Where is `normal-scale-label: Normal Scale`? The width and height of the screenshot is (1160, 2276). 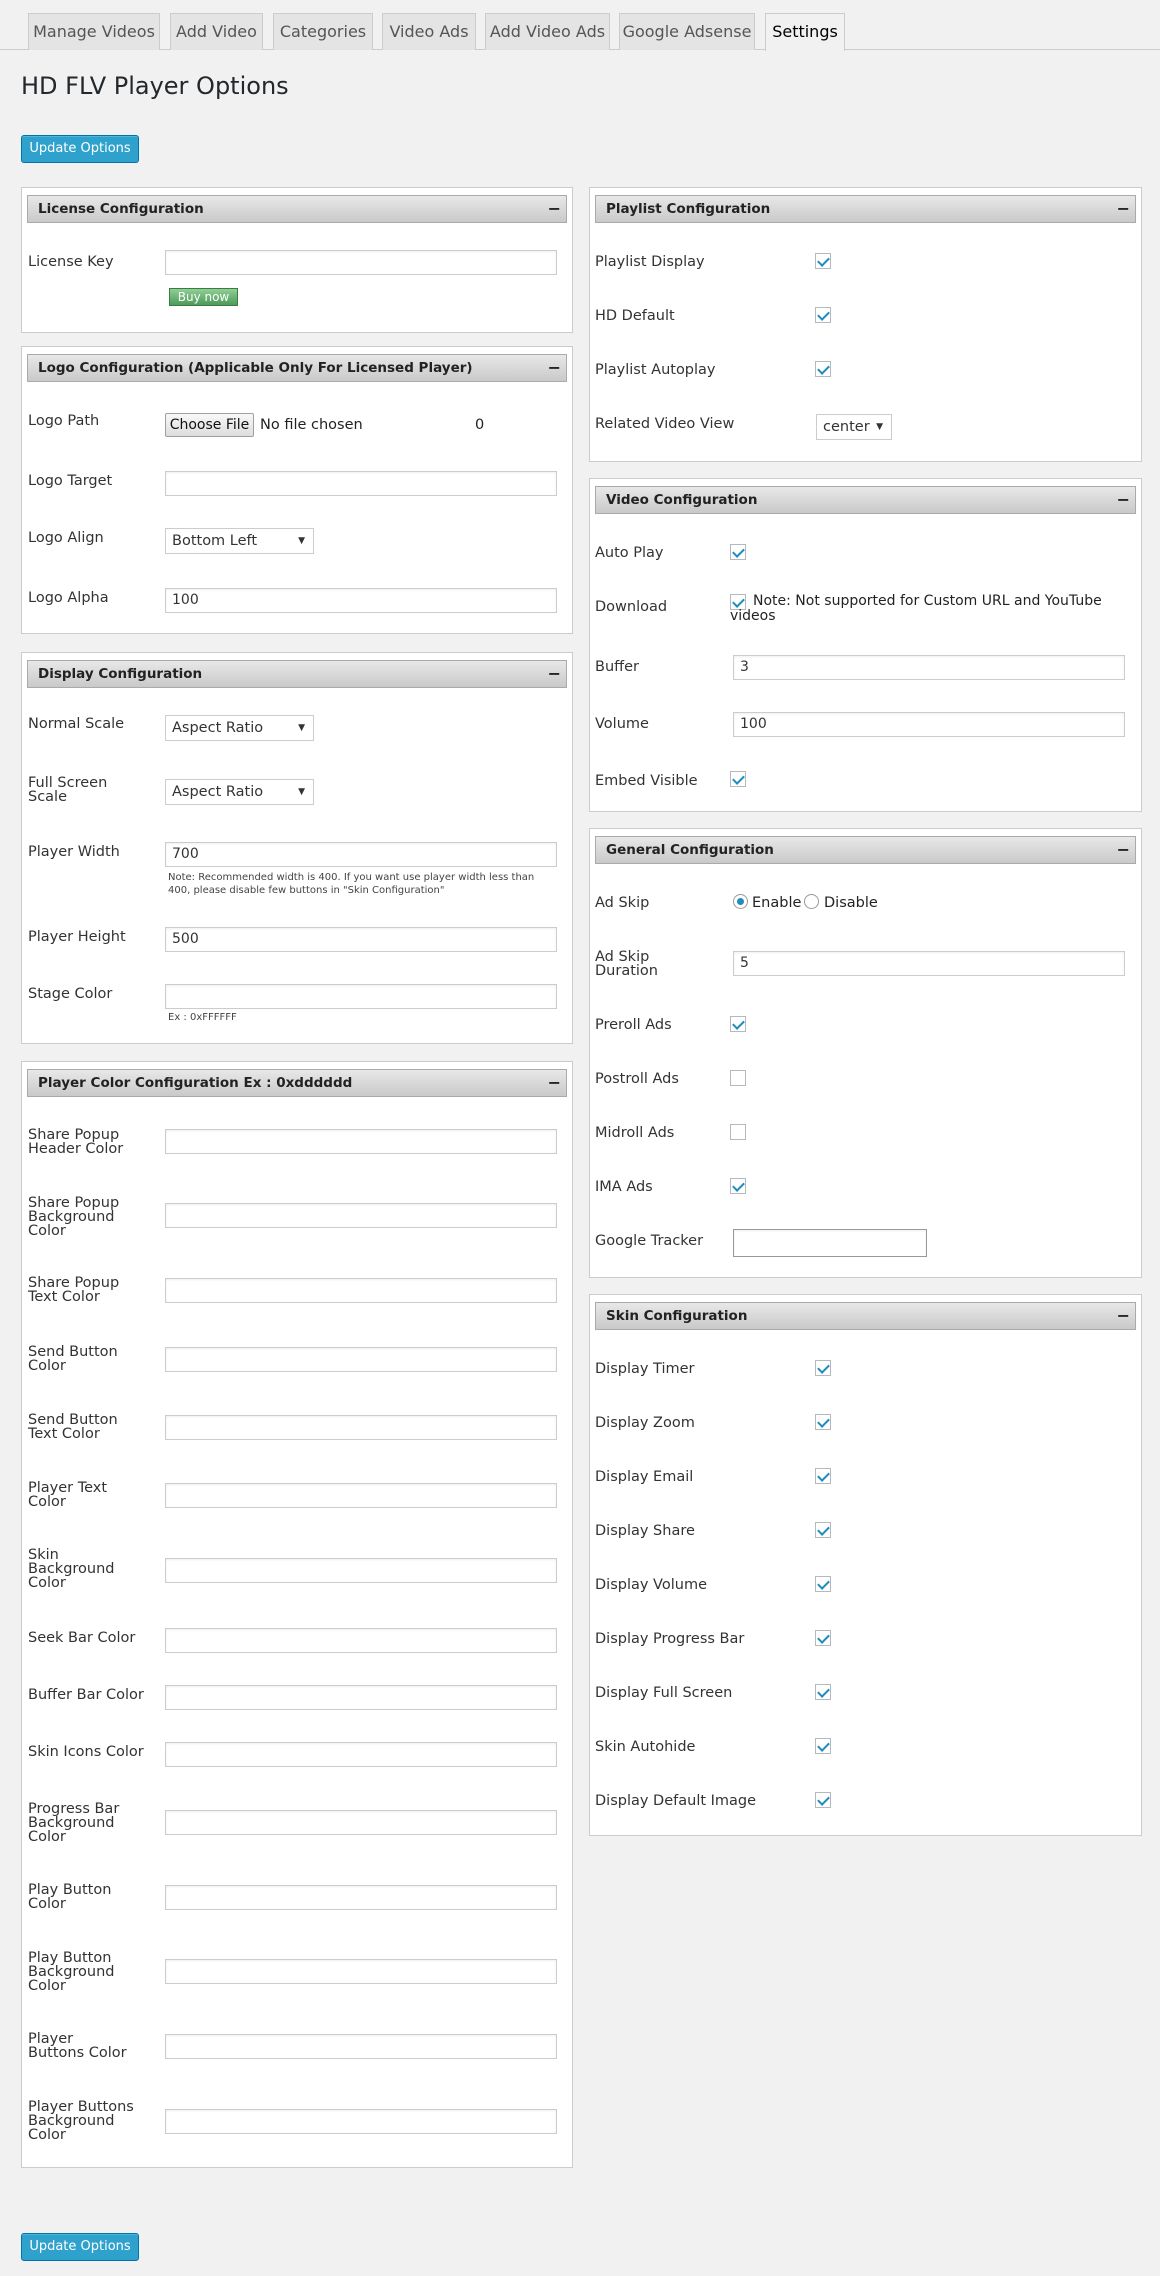
normal-scale-label: Normal Scale is located at coordinates (76, 724).